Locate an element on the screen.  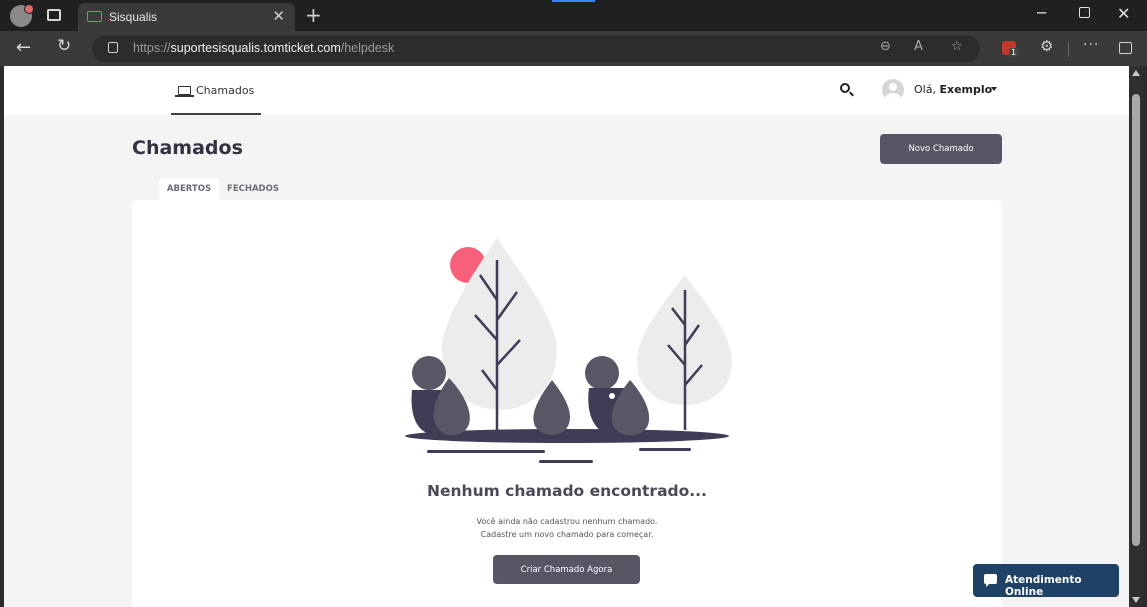
page-scrollbar is located at coordinates (1136, 336).